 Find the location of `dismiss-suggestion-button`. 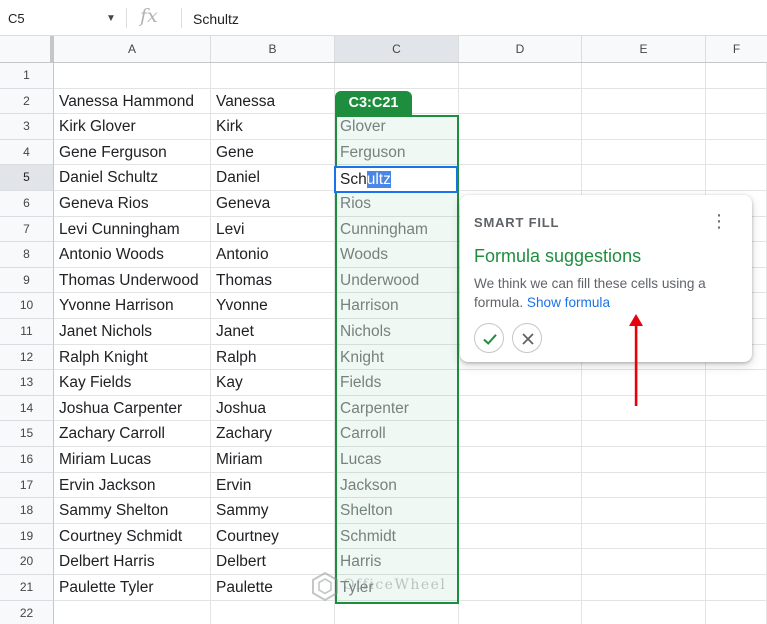

dismiss-suggestion-button is located at coordinates (527, 338).